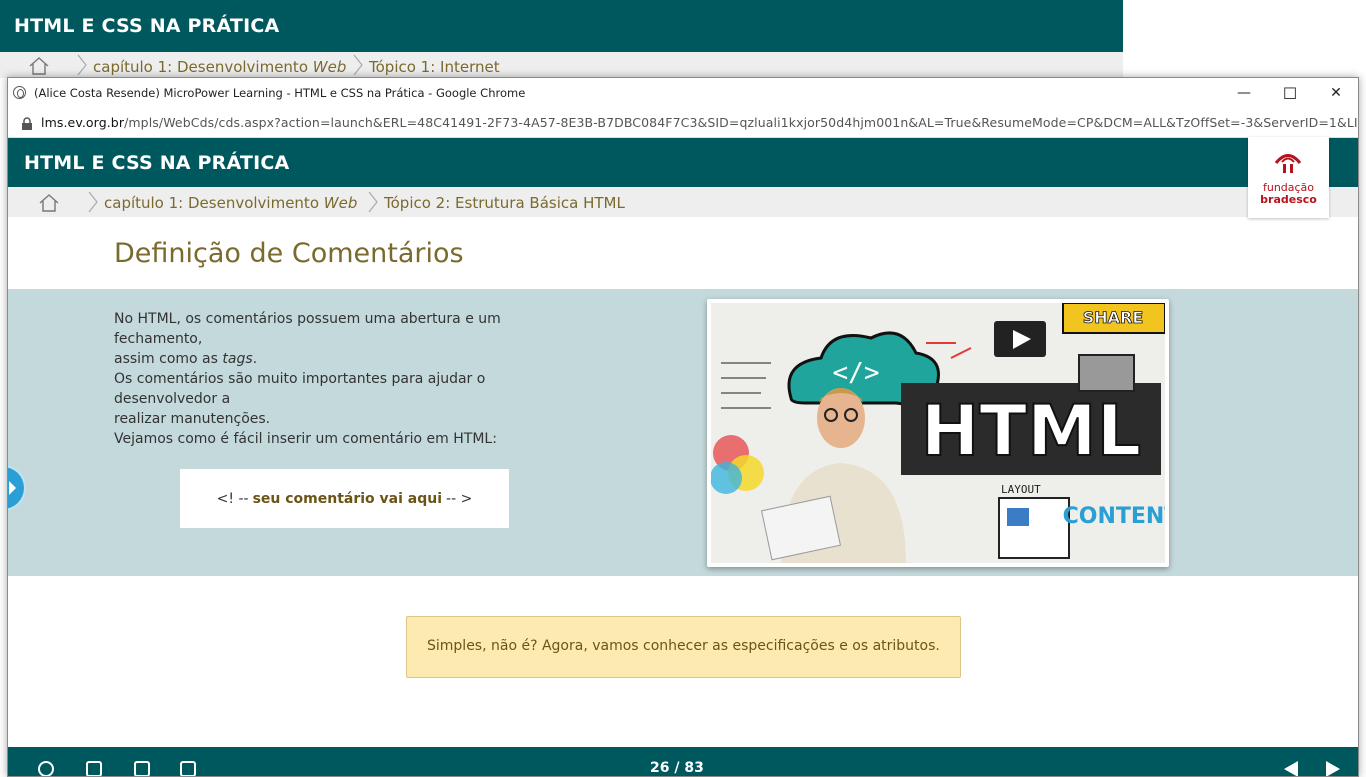  What do you see at coordinates (504, 203) in the screenshot?
I see `breadcrumb-topic: Tópico 2: Estrutura Básica HTML` at bounding box center [504, 203].